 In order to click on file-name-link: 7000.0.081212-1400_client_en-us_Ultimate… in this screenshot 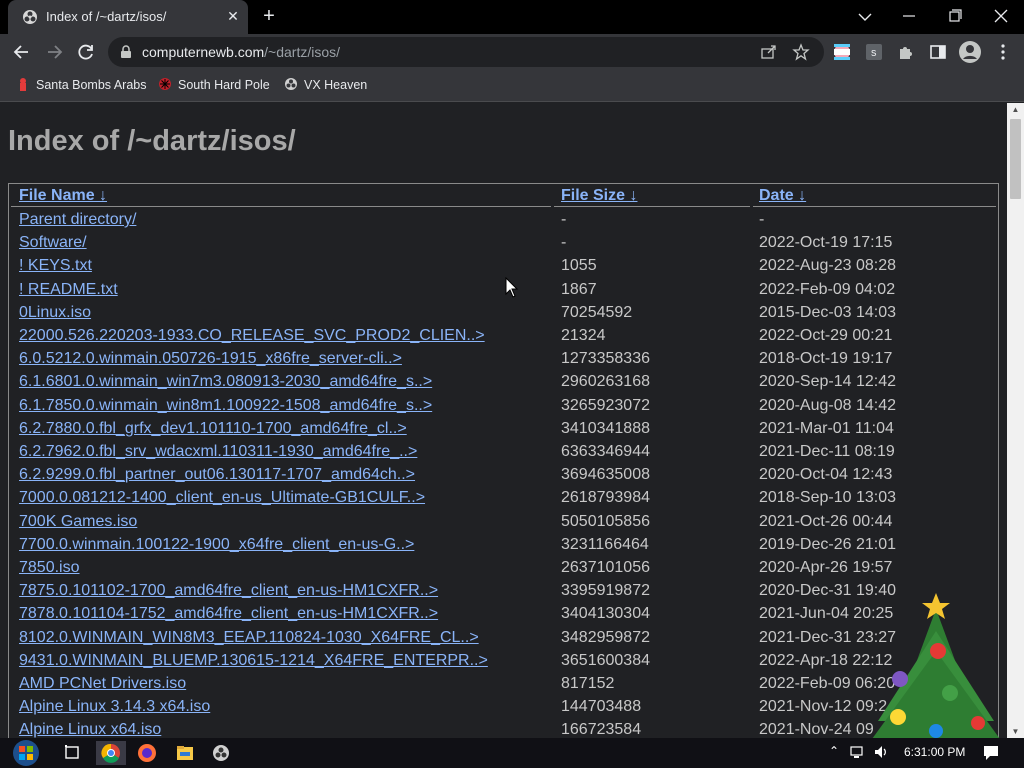, I will do `click(222, 498)`.